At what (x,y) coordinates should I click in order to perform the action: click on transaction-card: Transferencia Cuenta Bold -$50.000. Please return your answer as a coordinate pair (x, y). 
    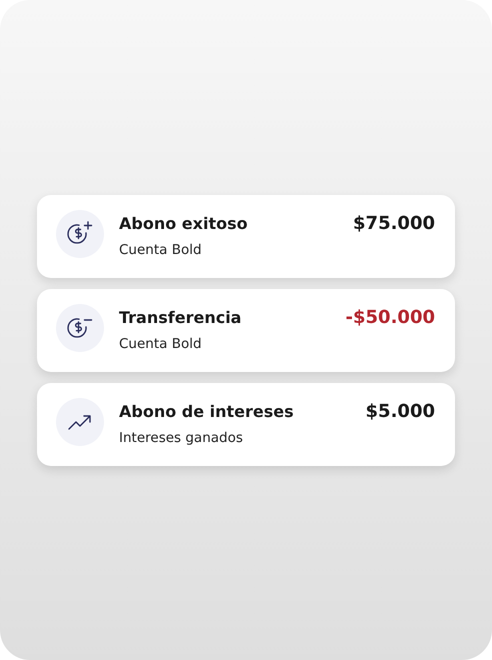
    Looking at the image, I should click on (246, 330).